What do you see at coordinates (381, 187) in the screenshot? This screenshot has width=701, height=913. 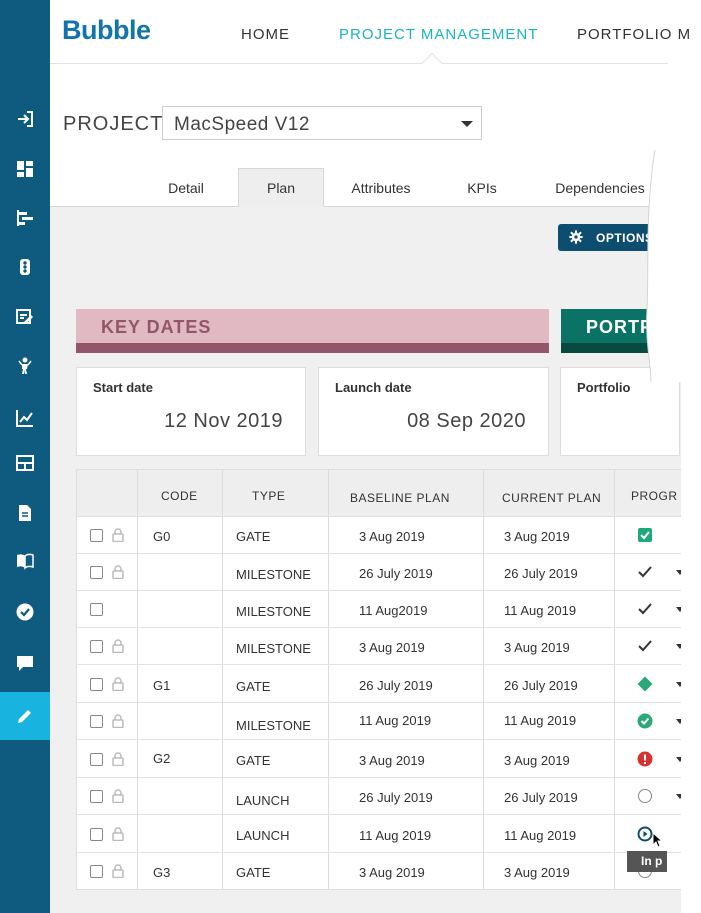 I see `tab-attributes: Attributes` at bounding box center [381, 187].